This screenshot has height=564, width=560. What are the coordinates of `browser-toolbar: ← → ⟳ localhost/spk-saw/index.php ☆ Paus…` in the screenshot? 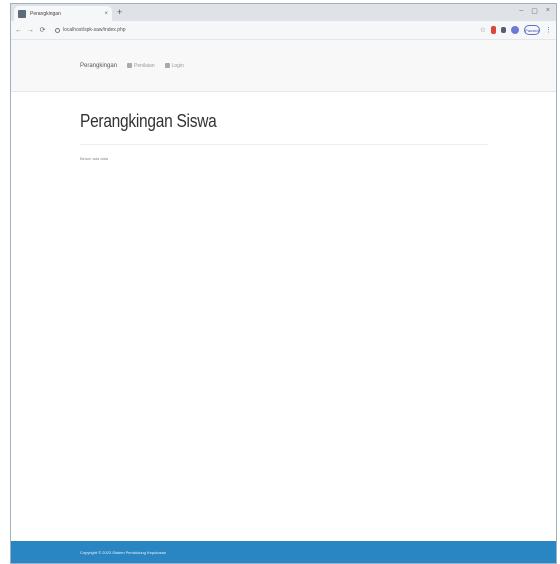 It's located at (283, 30).